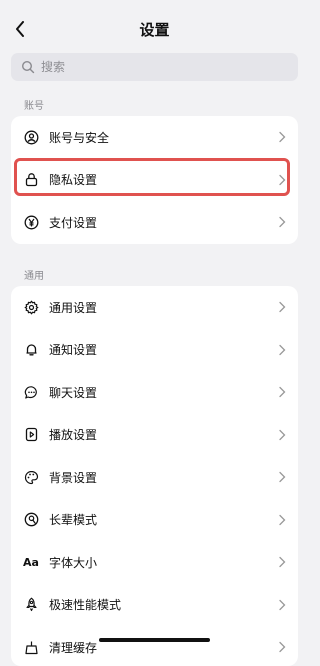  What do you see at coordinates (154, 562) in the screenshot?
I see `row-font-size: Aa 字体大小` at bounding box center [154, 562].